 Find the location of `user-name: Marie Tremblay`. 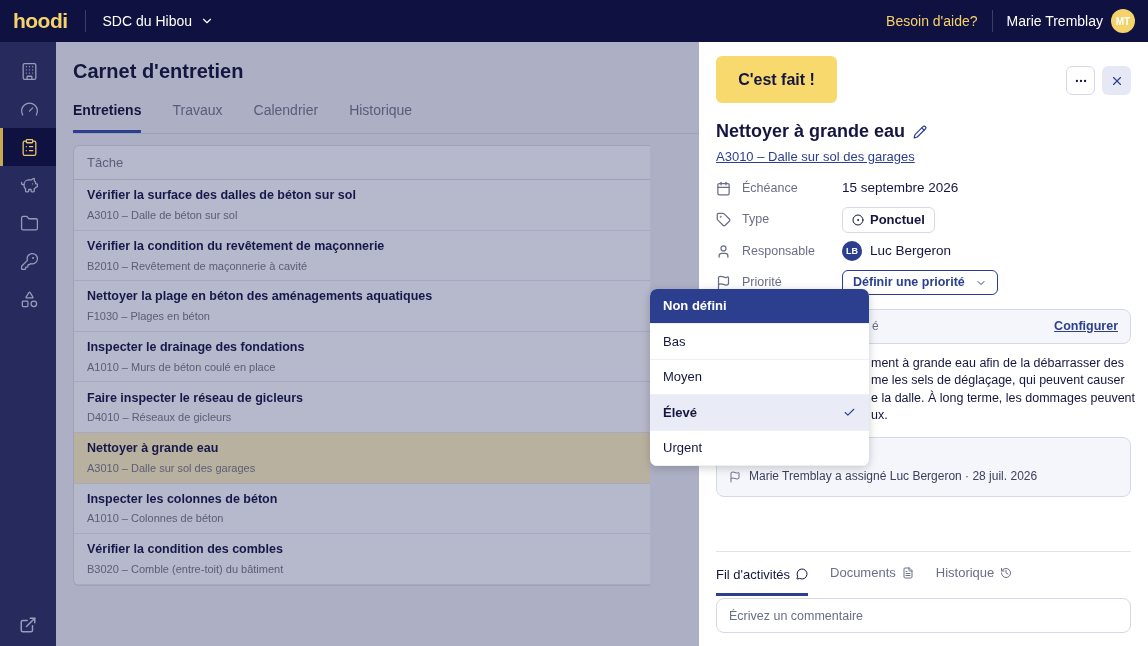

user-name: Marie Tremblay is located at coordinates (1054, 21).